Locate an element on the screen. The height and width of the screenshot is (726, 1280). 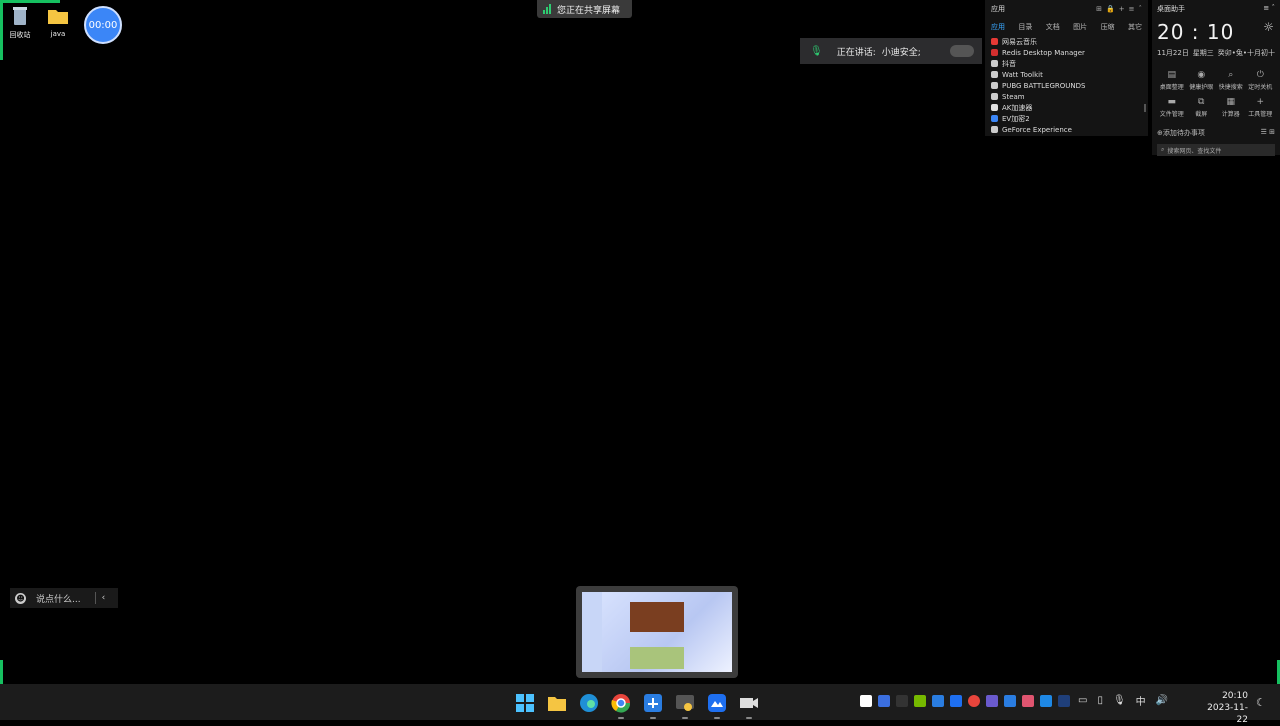
apps-tab: 其它 is located at coordinates (1135, 27).